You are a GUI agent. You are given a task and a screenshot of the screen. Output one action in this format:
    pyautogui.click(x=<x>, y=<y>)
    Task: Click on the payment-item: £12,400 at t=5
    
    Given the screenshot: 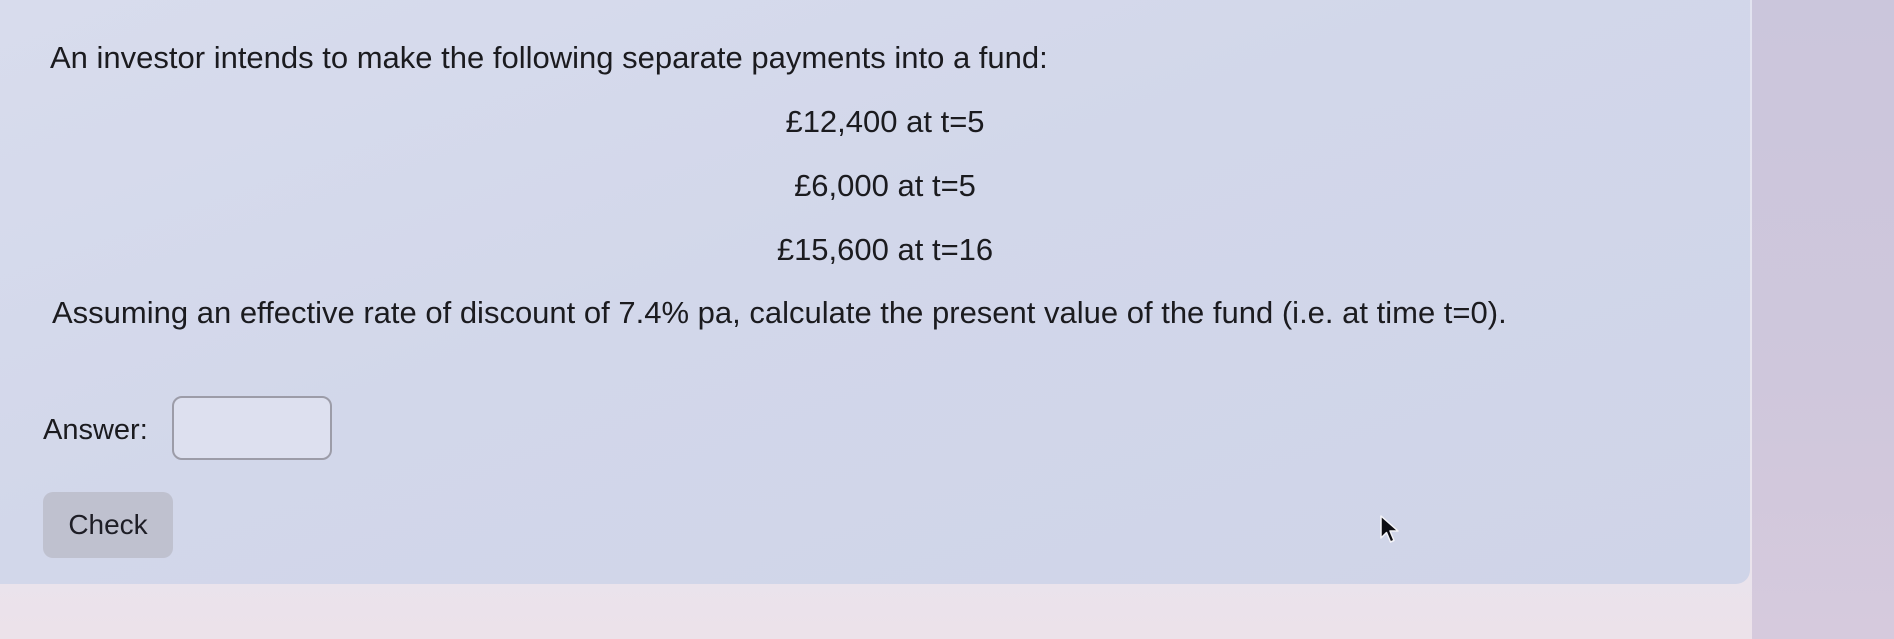 What is the action you would take?
    pyautogui.click(x=885, y=121)
    